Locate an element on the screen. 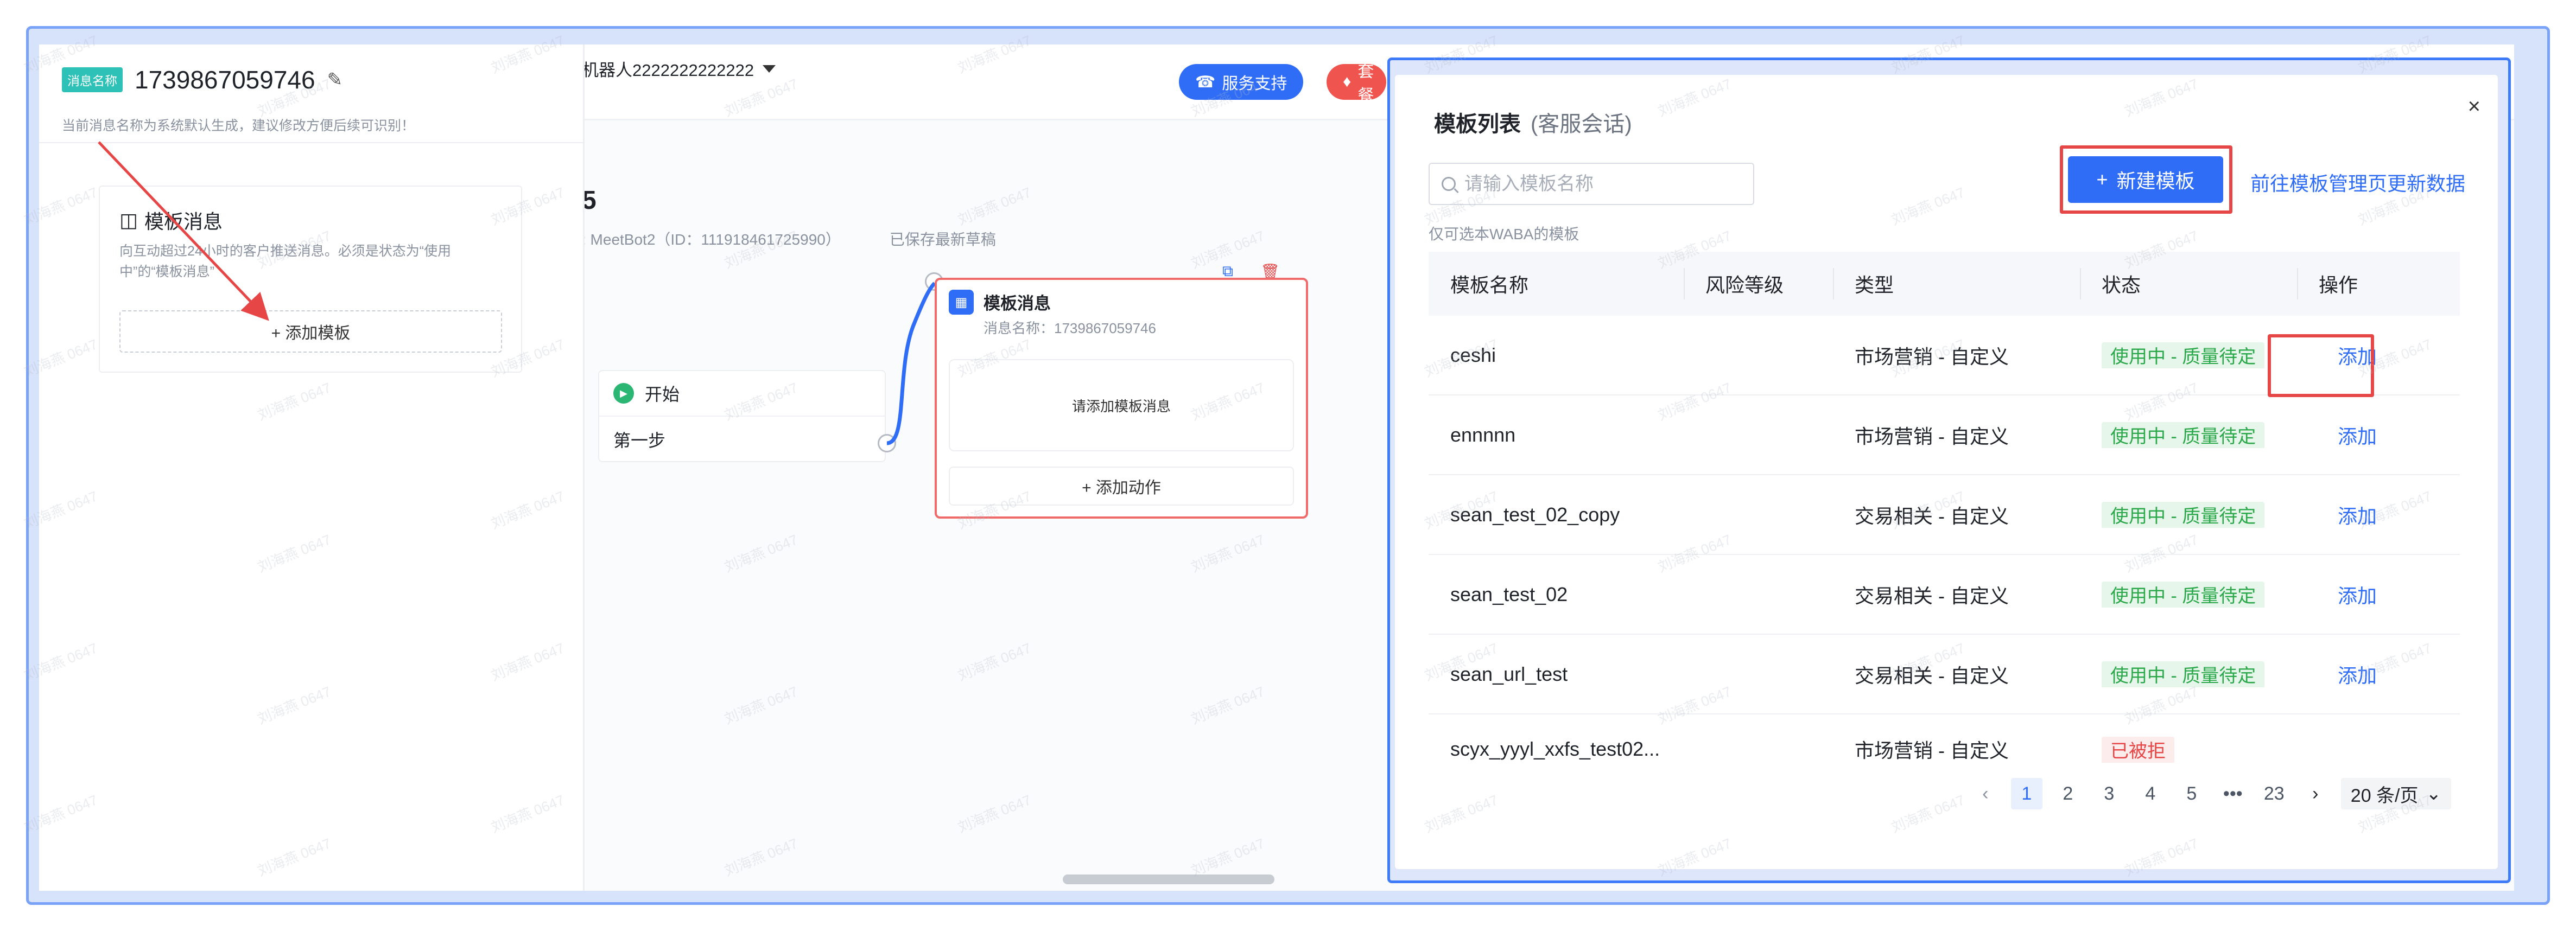 The image size is (2576, 932). search-icon is located at coordinates (1449, 184).